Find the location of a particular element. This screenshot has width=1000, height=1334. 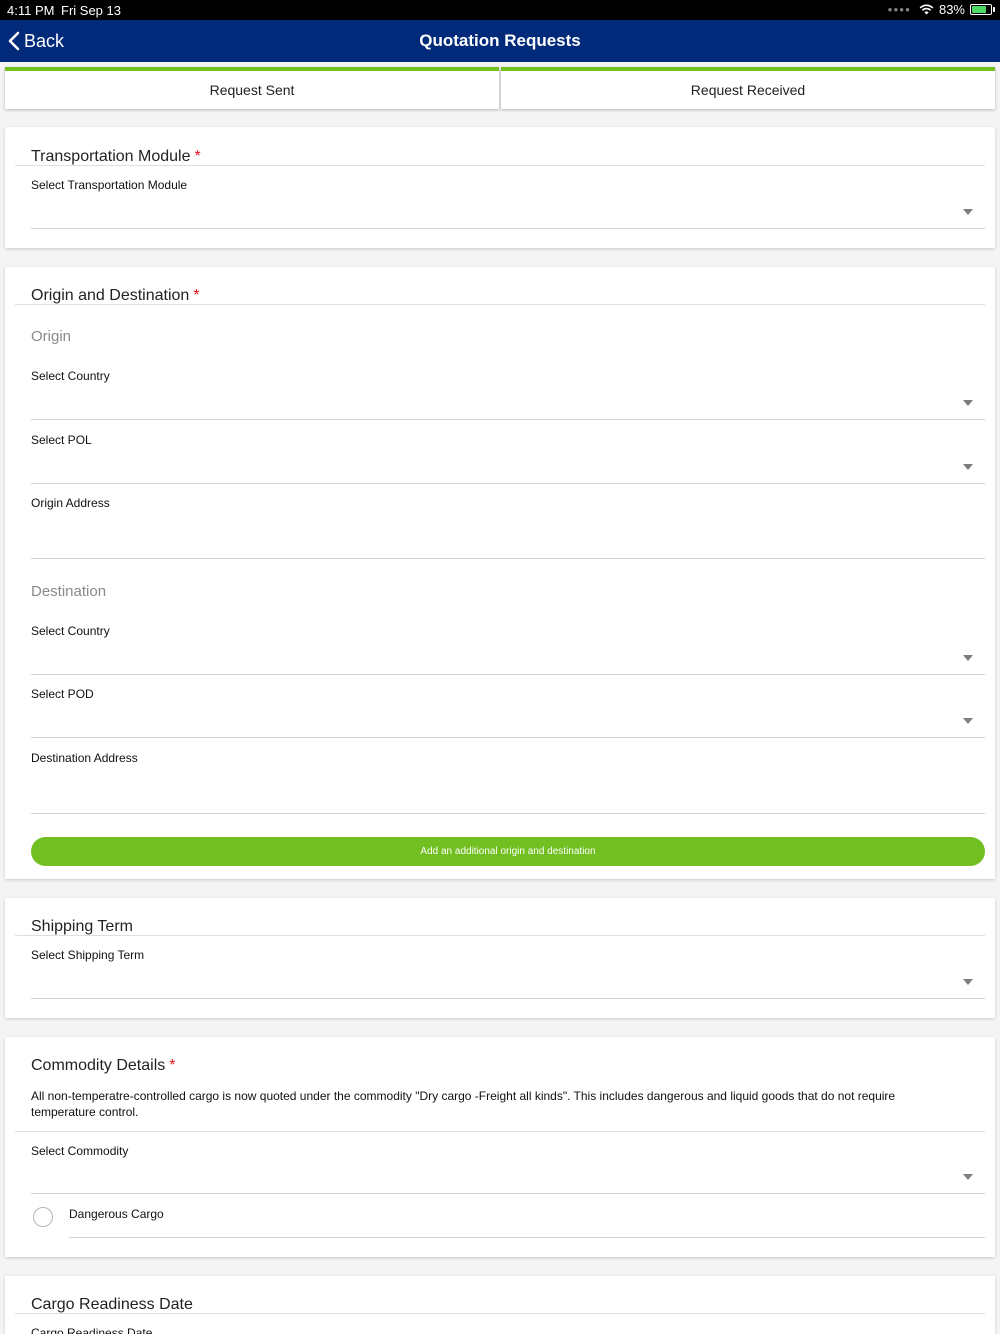

shipping-term-select is located at coordinates (508, 981).